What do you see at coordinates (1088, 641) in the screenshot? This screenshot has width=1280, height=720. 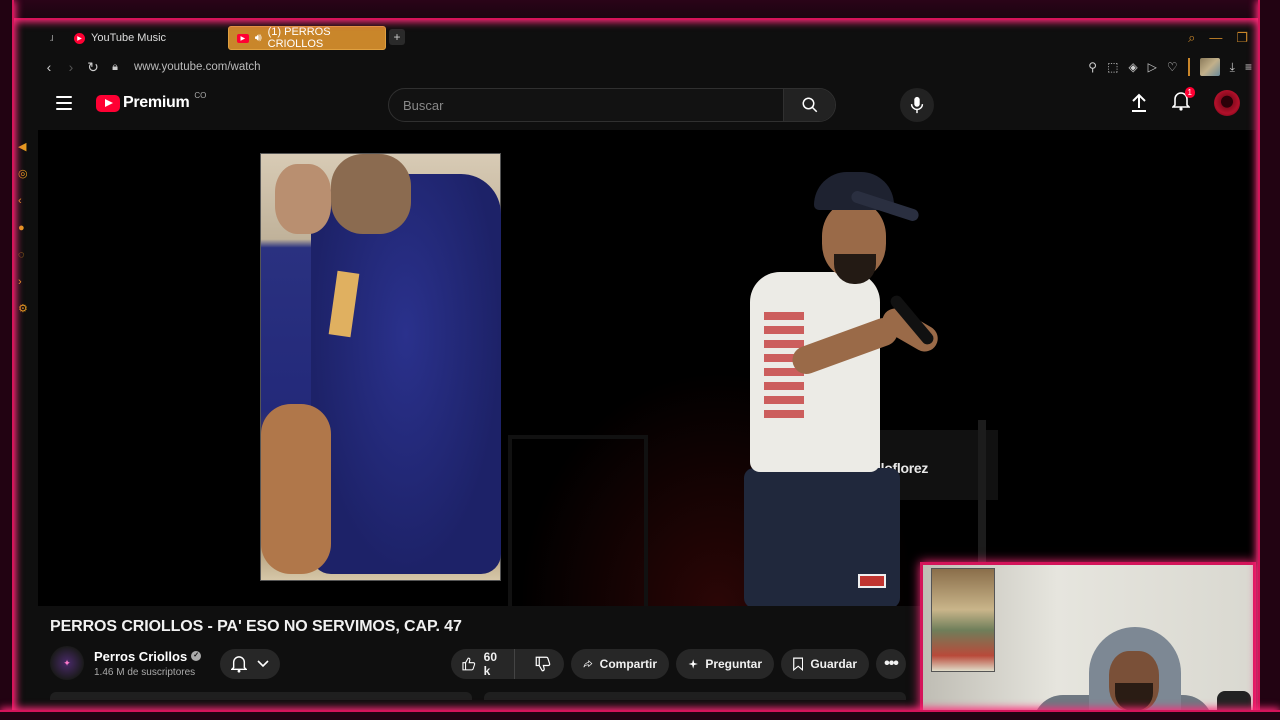 I see `webcam-overlay` at bounding box center [1088, 641].